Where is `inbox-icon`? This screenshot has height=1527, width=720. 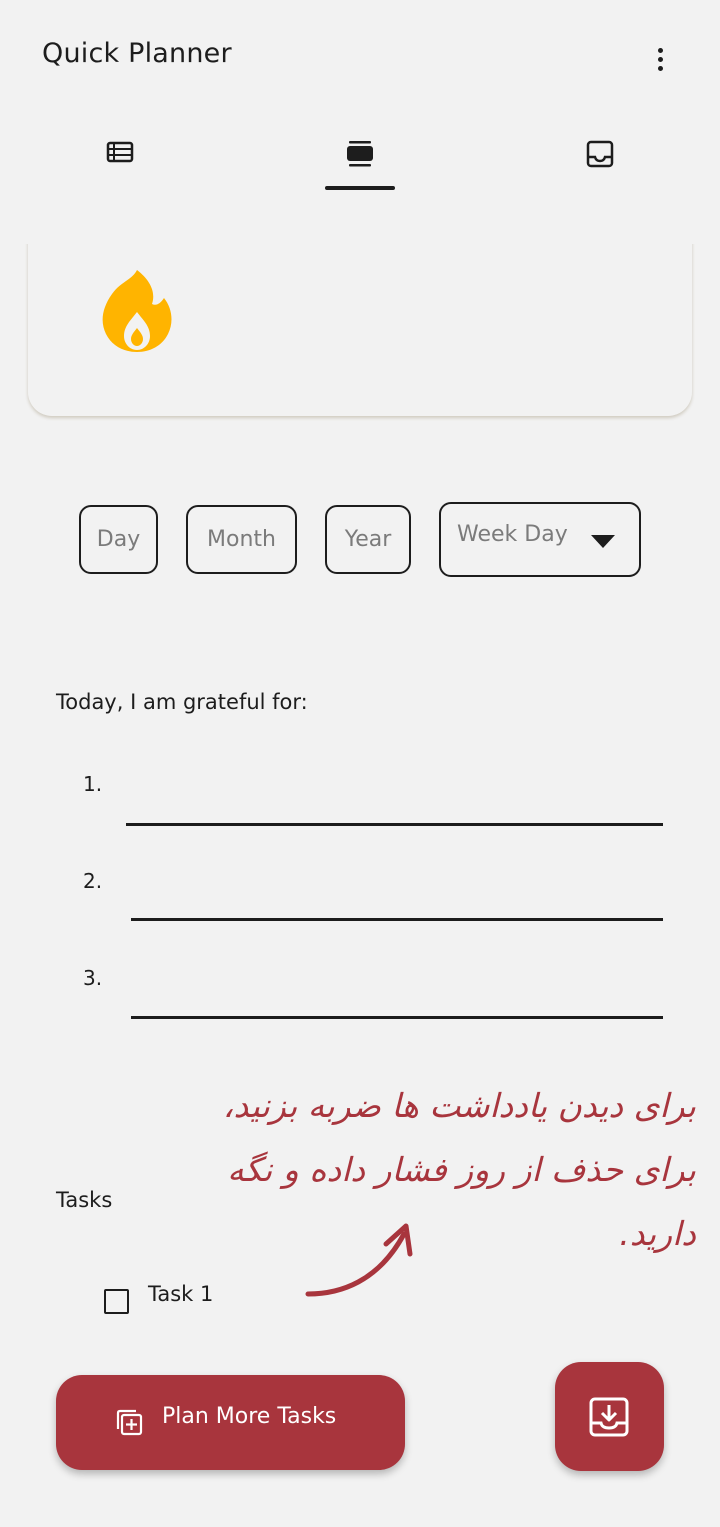 inbox-icon is located at coordinates (600, 154).